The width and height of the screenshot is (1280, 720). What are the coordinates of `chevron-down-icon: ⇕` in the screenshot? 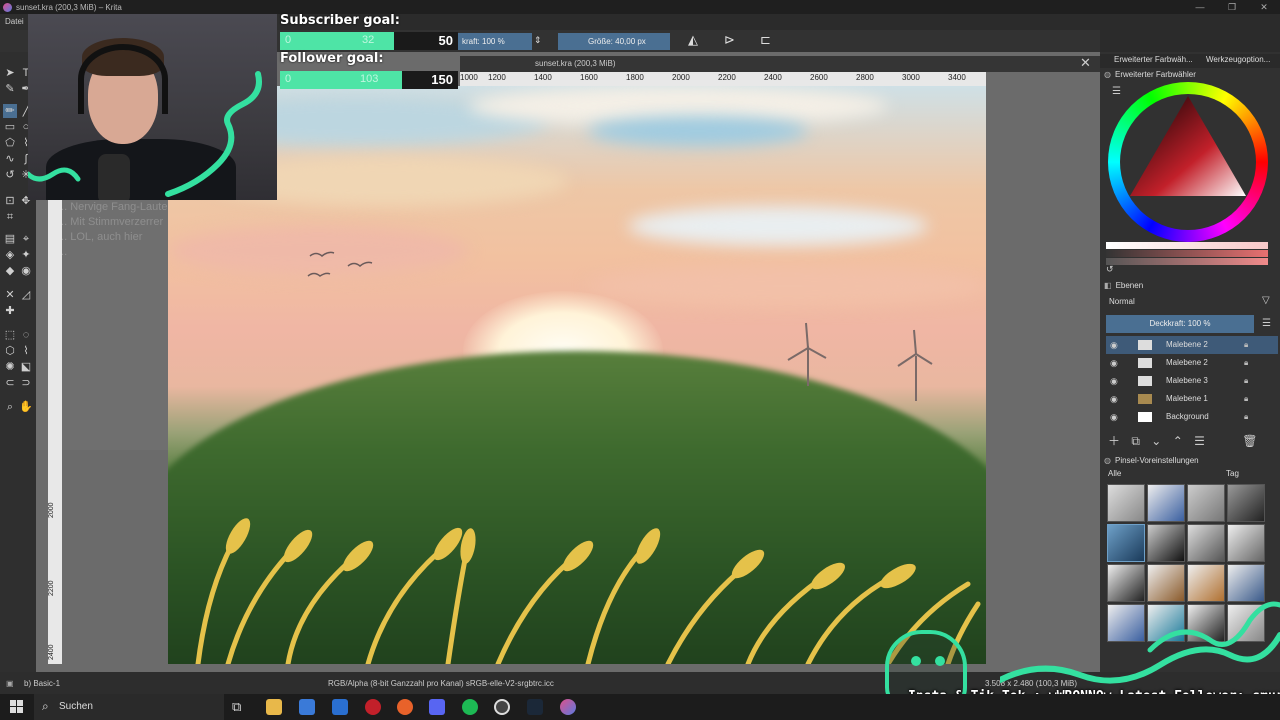 It's located at (538, 40).